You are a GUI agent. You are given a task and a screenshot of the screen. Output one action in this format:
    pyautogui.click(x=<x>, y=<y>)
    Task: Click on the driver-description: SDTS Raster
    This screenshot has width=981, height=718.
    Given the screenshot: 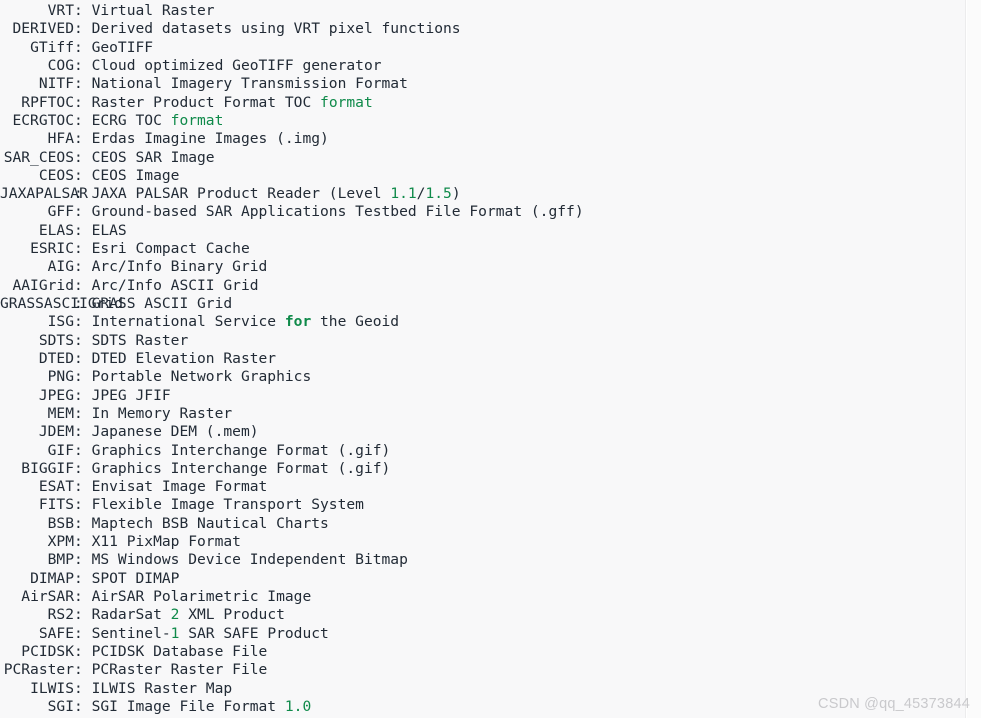 What is the action you would take?
    pyautogui.click(x=140, y=340)
    